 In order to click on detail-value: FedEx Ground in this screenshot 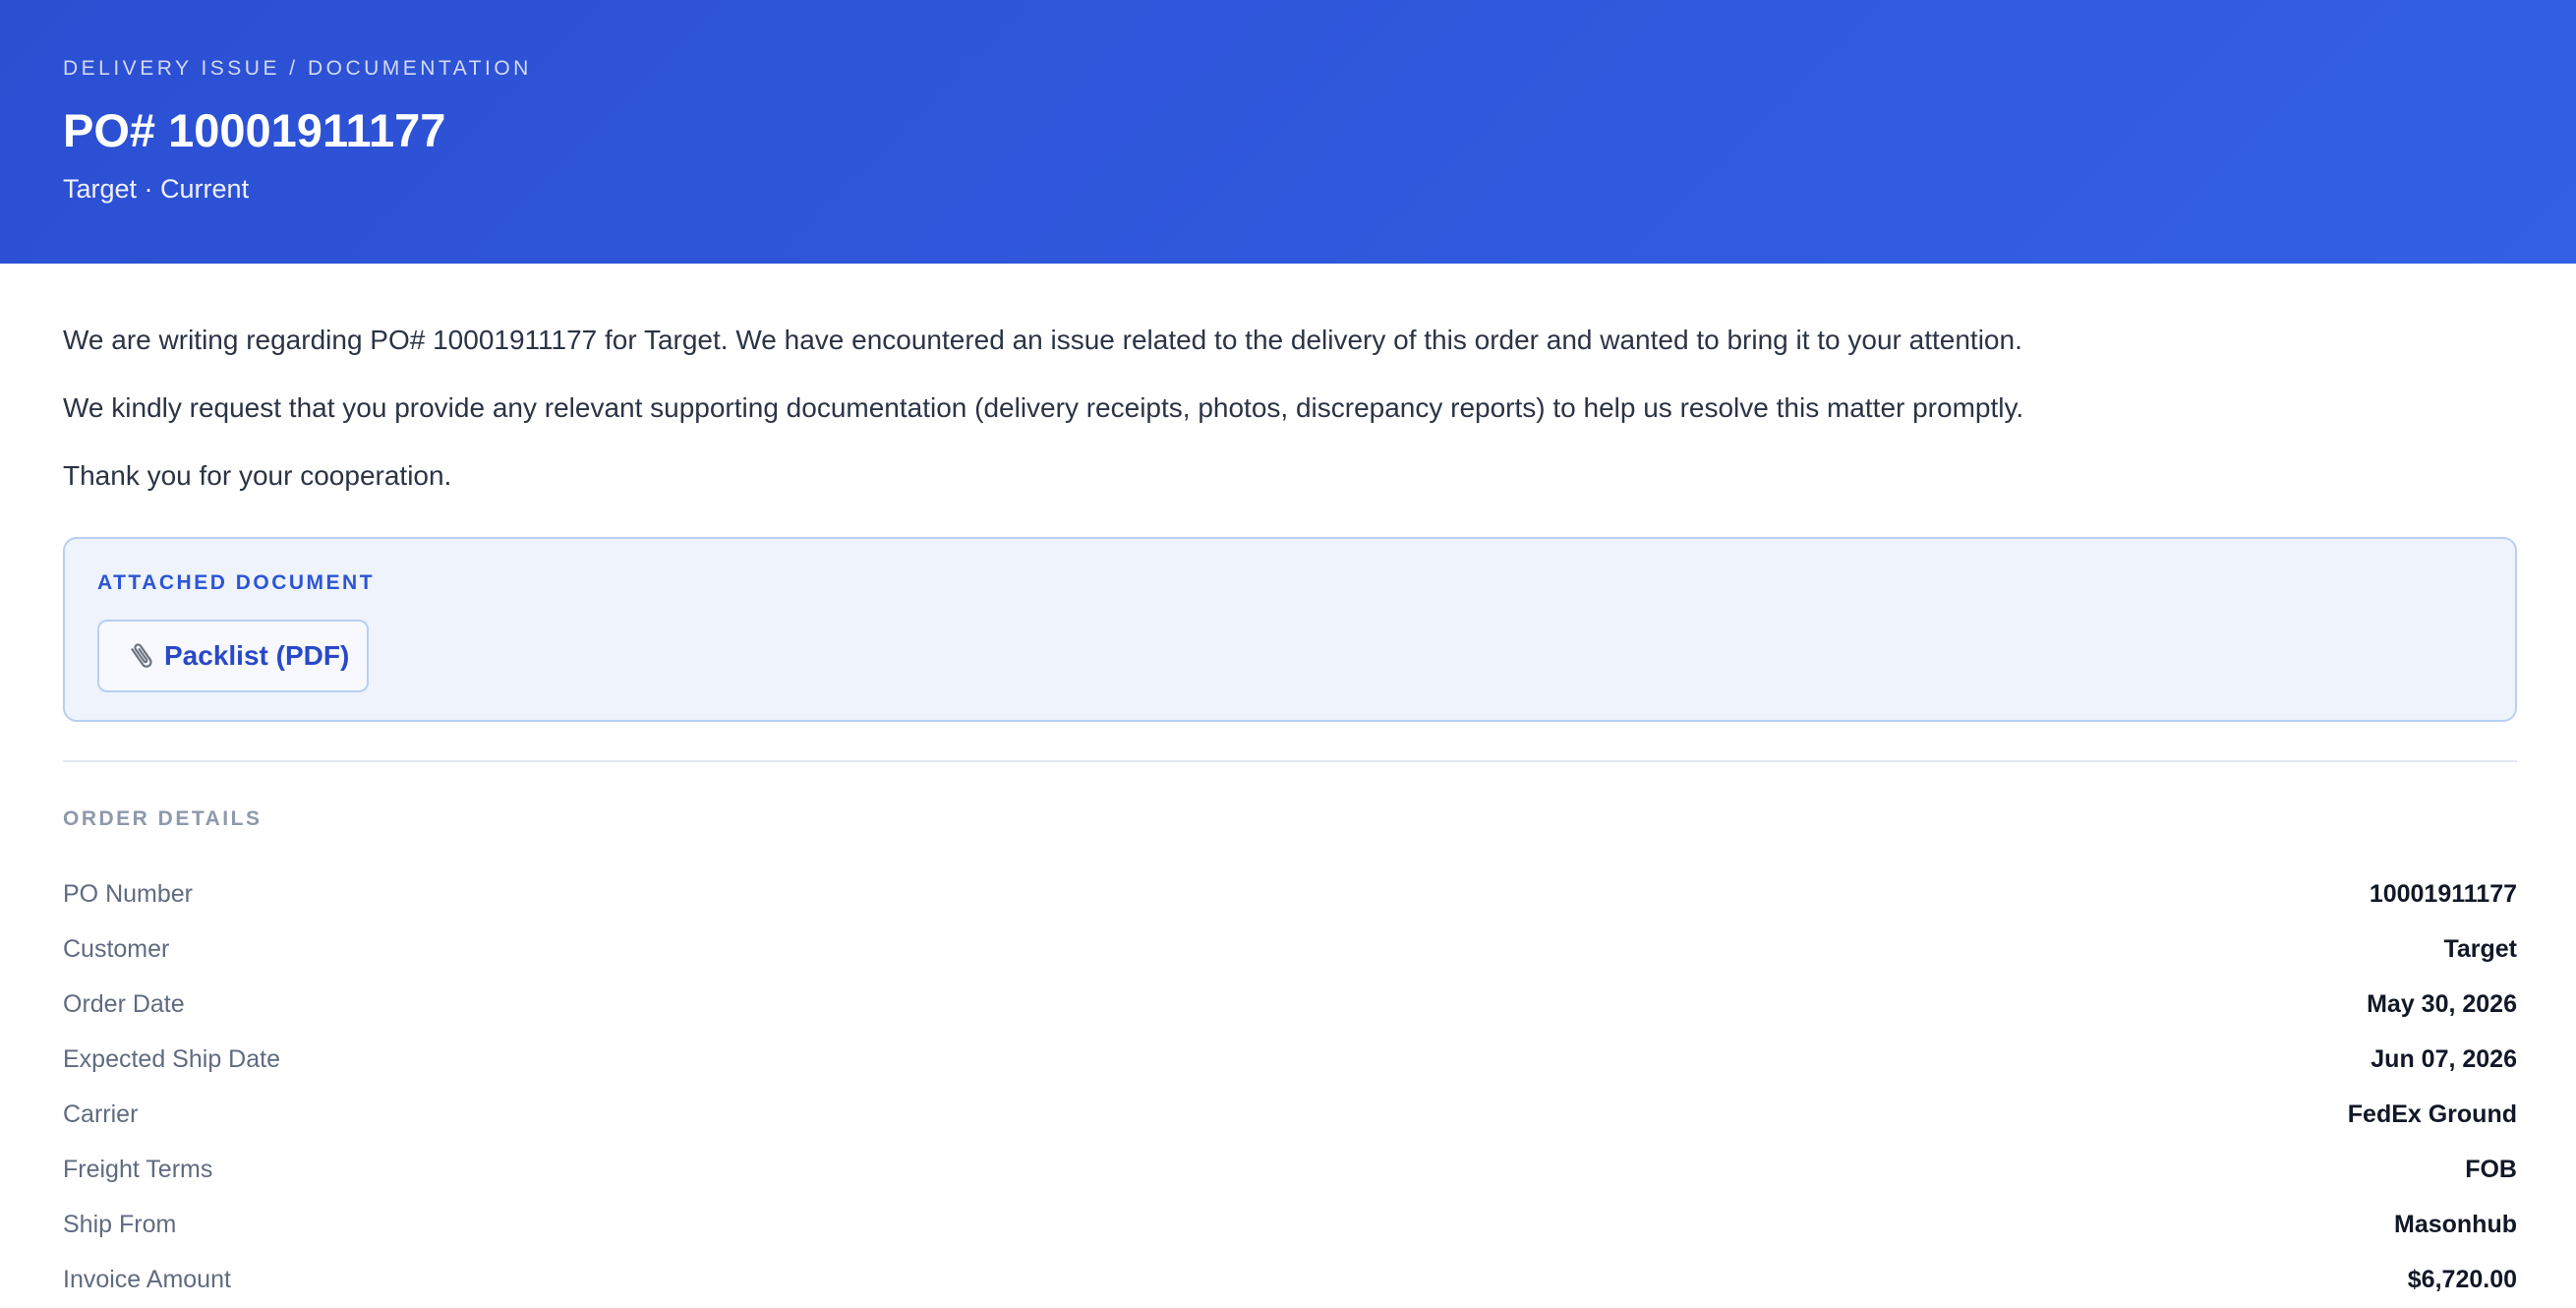, I will do `click(2432, 1114)`.